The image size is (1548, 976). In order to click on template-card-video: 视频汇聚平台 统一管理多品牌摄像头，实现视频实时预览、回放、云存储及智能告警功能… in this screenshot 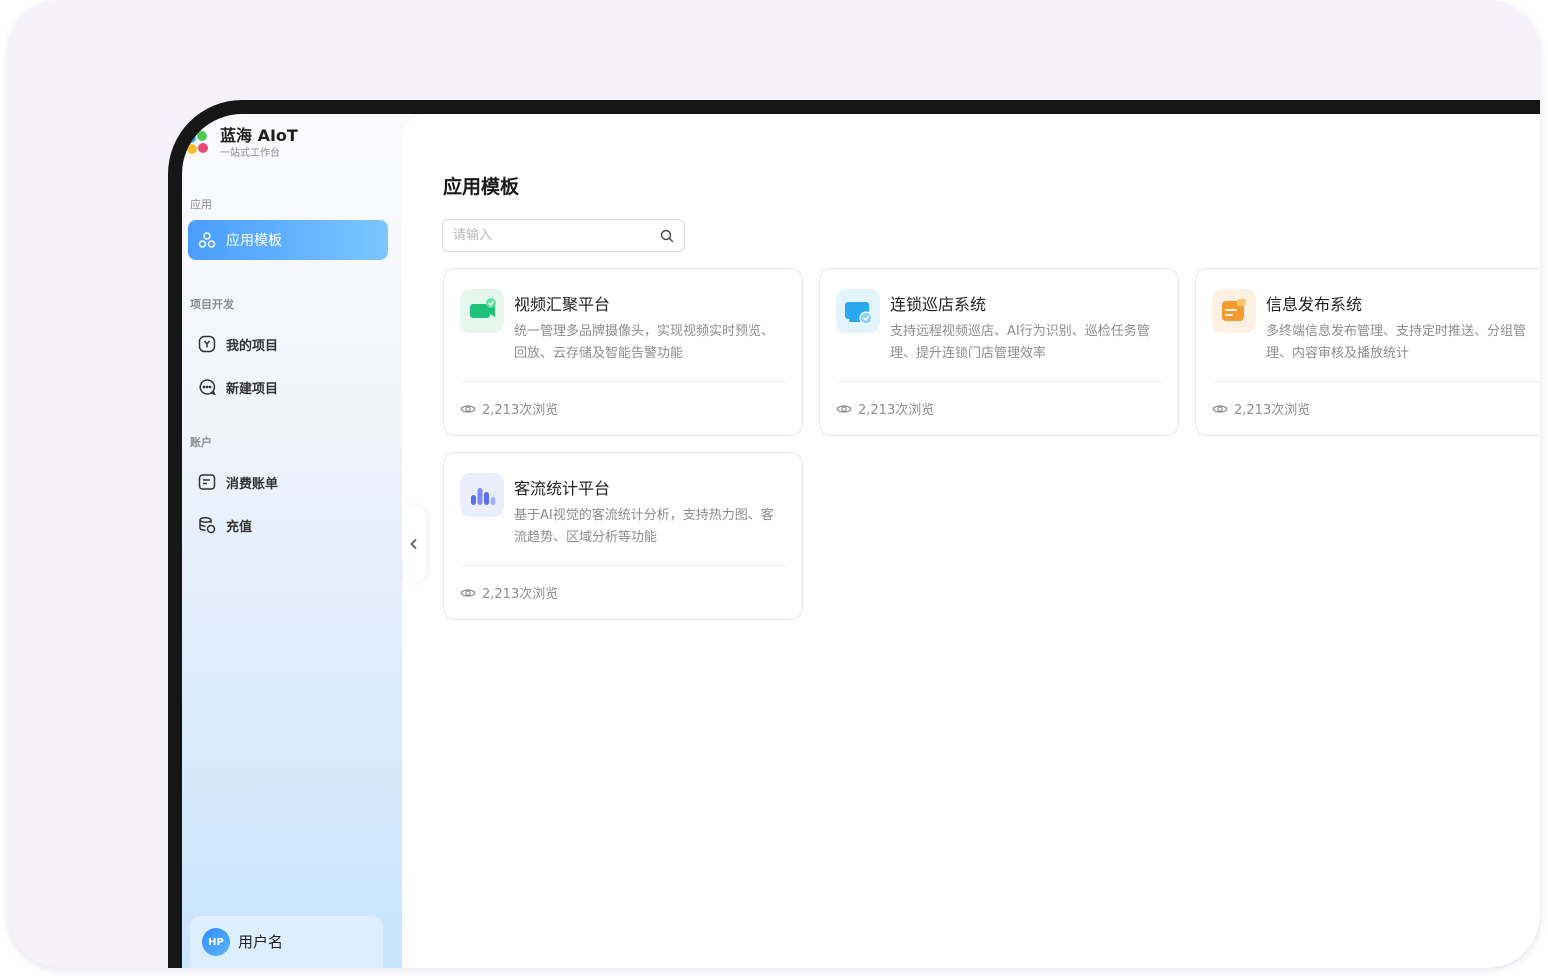, I will do `click(623, 352)`.